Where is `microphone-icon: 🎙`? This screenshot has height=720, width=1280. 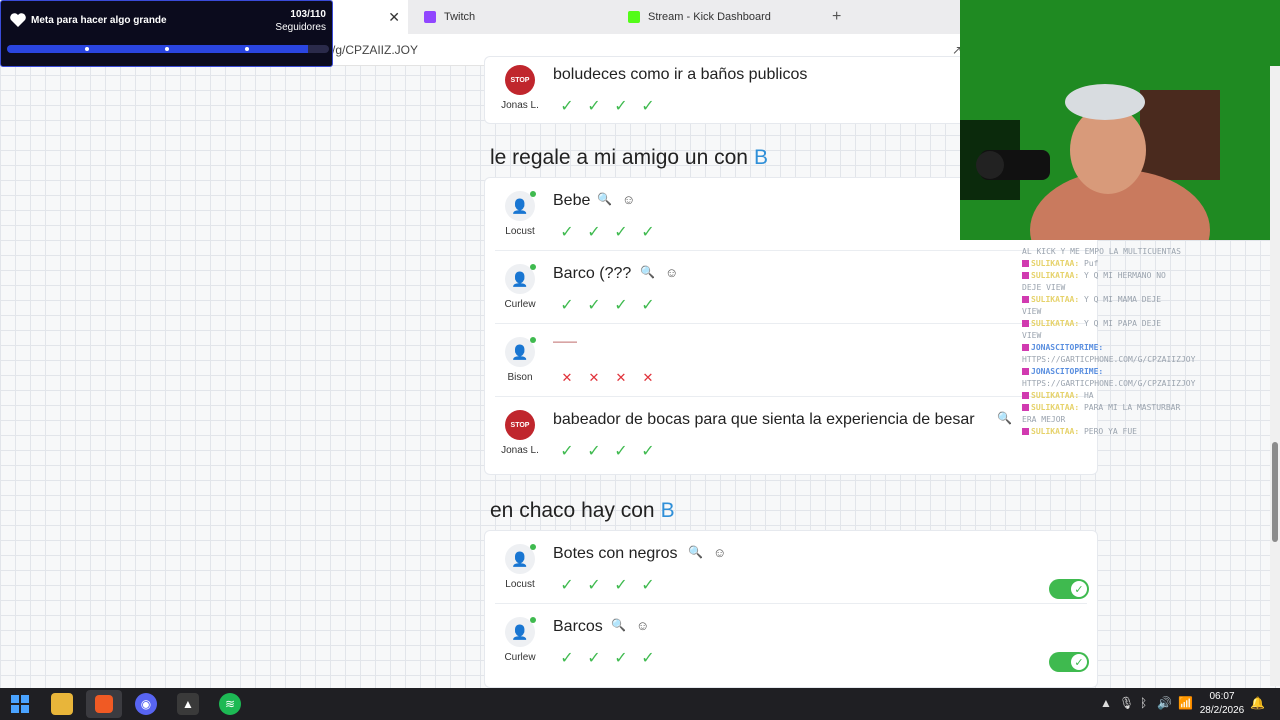 microphone-icon: 🎙 is located at coordinates (1126, 703).